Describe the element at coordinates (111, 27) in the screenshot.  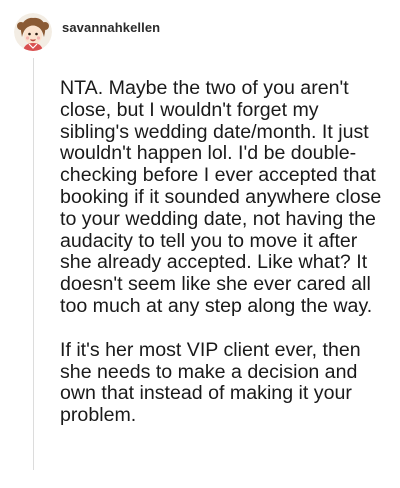
I see `username-link: savannahkellen` at that location.